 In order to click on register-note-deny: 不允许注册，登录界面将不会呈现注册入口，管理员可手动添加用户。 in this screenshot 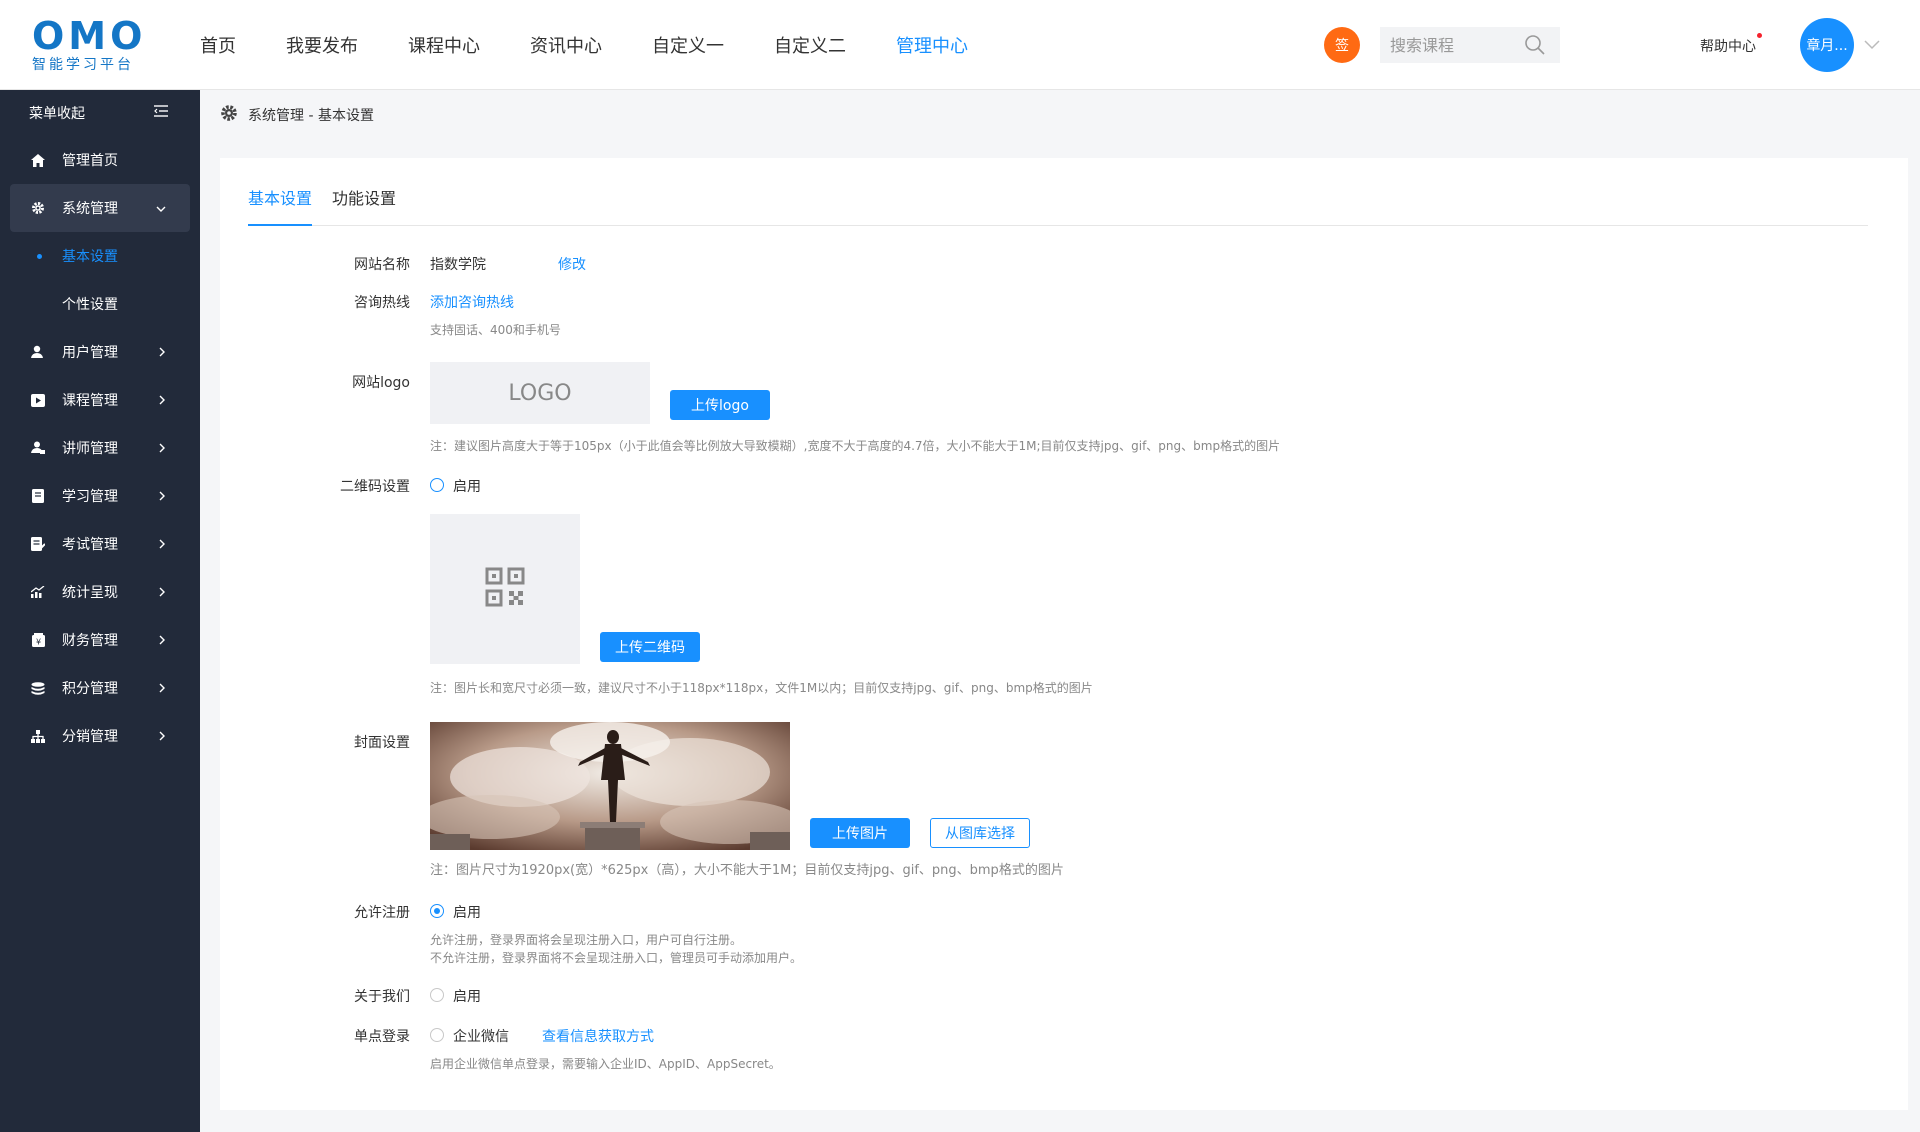, I will do `click(616, 958)`.